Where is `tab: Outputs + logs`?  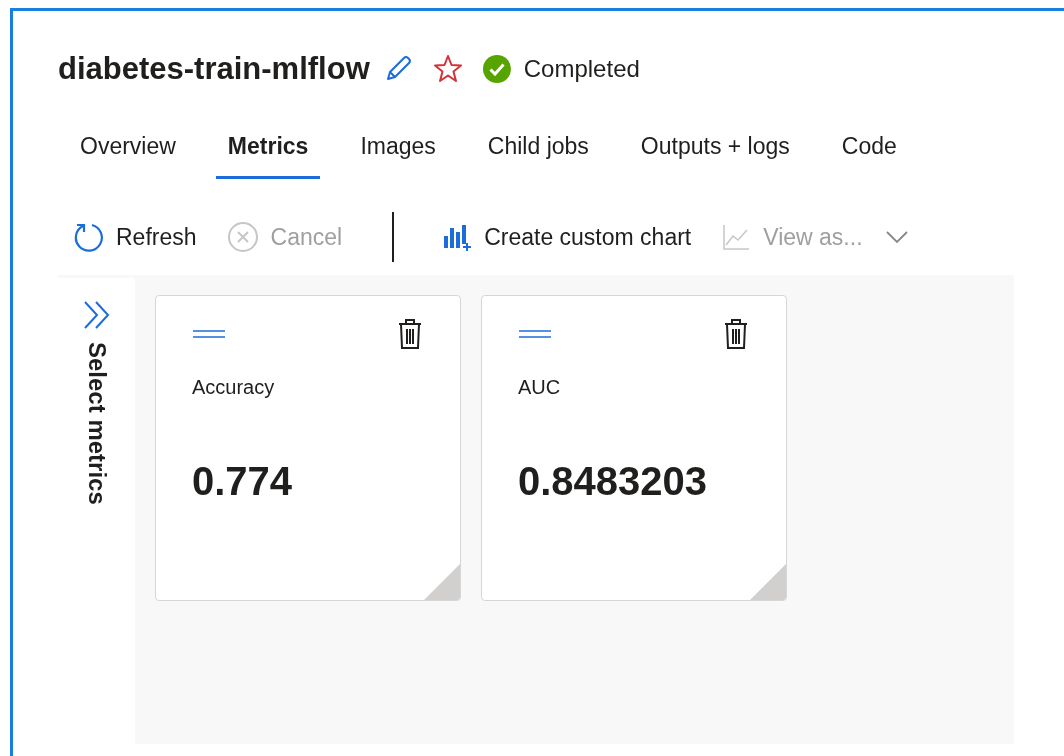
tab: Outputs + logs is located at coordinates (715, 156).